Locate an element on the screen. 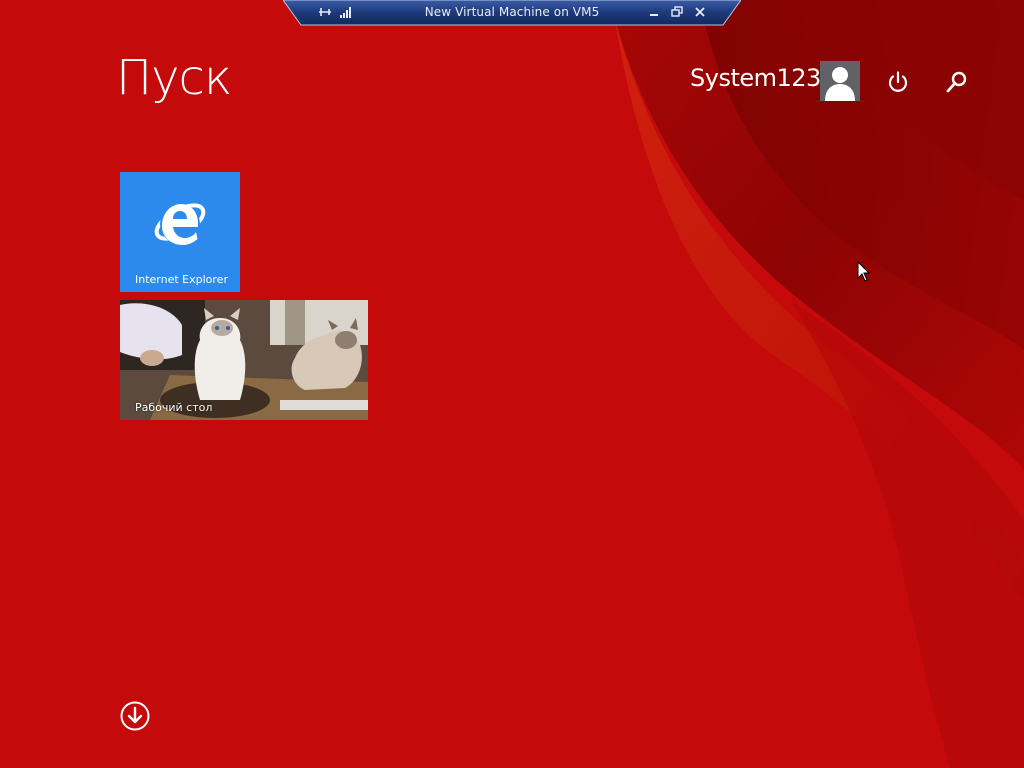  search-icon is located at coordinates (957, 82).